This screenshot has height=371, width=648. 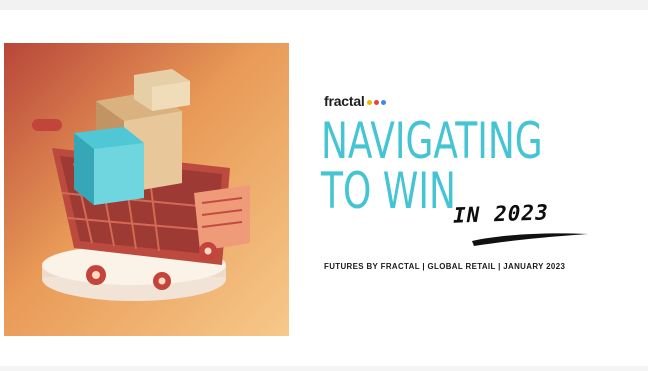 I want to click on title-year: IN 2023, so click(x=500, y=214).